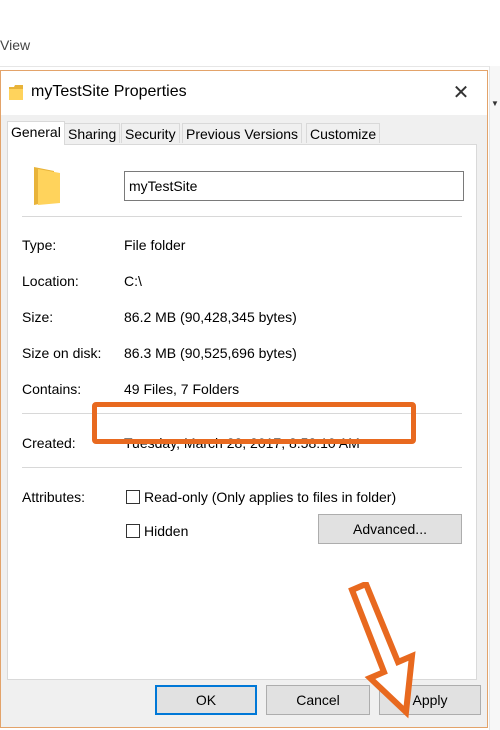 The height and width of the screenshot is (730, 500). What do you see at coordinates (109, 91) in the screenshot?
I see `dialog-title: myTestSite Properties` at bounding box center [109, 91].